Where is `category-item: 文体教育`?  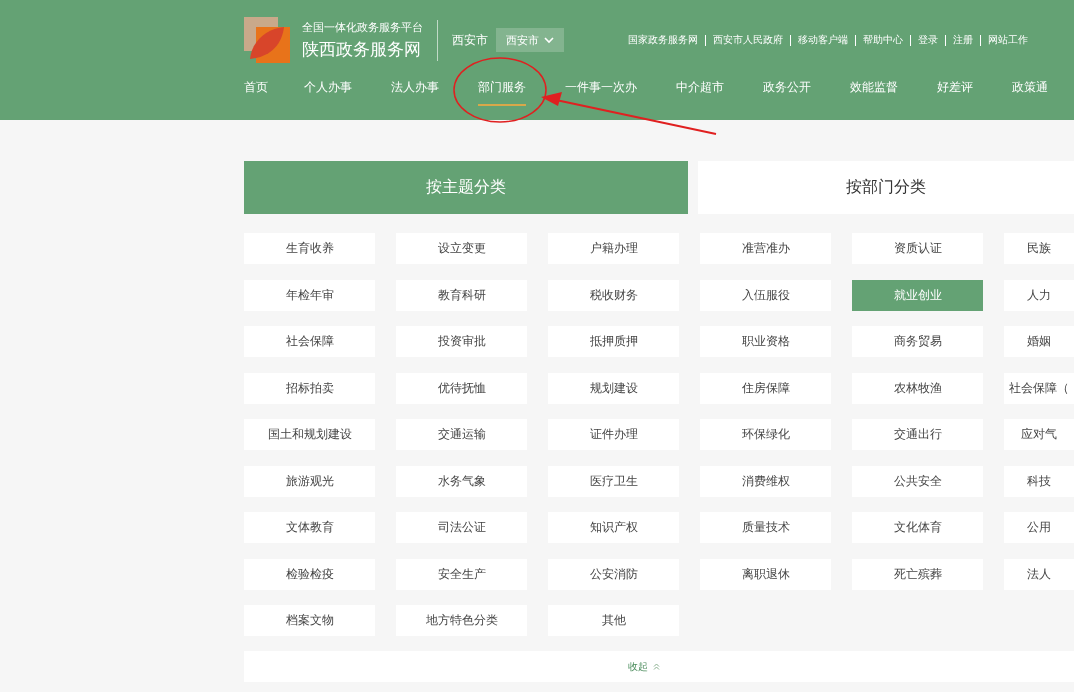
category-item: 文体教育 is located at coordinates (309, 527).